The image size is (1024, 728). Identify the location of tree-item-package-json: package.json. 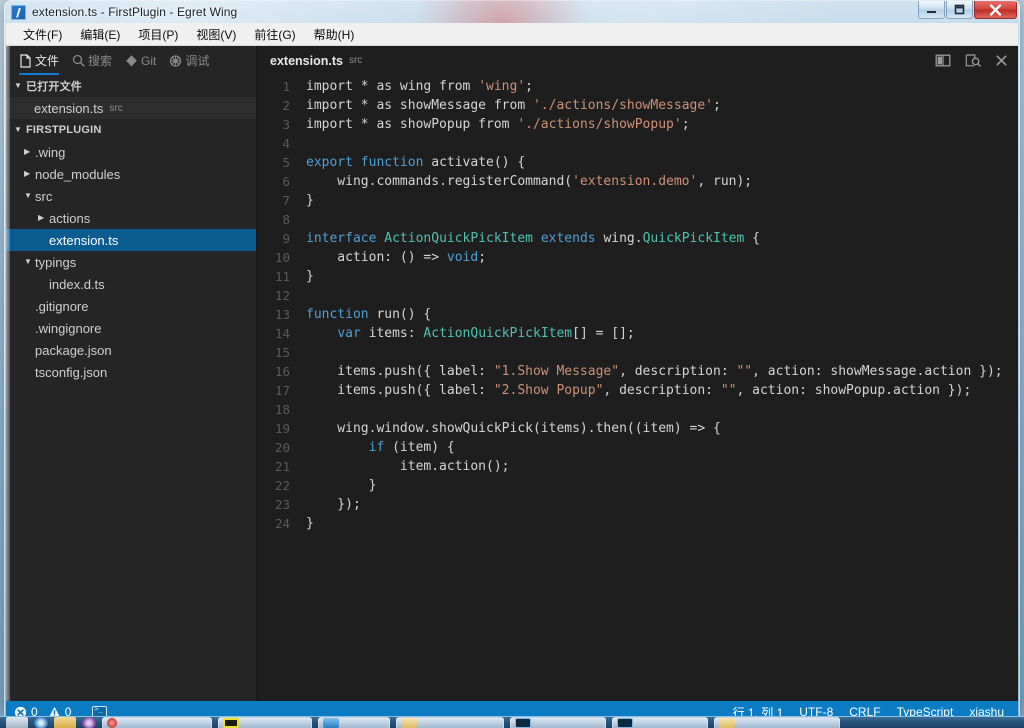
(131, 350).